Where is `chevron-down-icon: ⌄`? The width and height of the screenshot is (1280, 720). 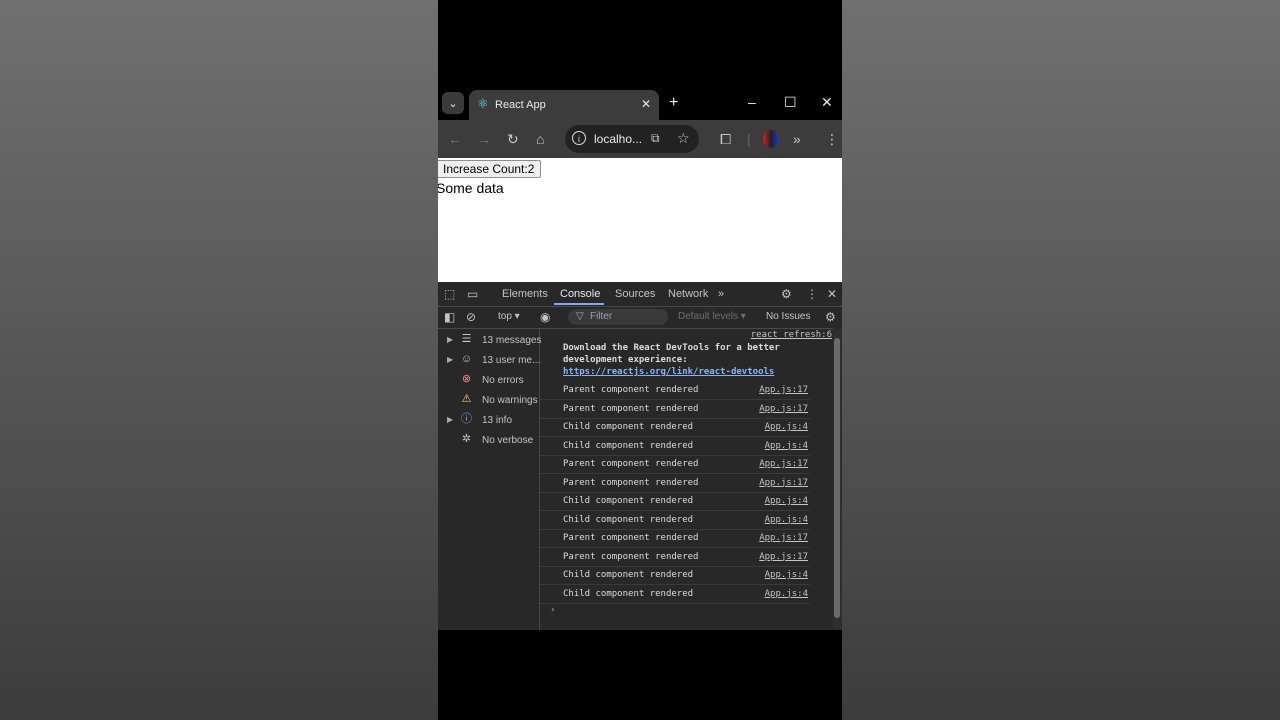 chevron-down-icon: ⌄ is located at coordinates (453, 103).